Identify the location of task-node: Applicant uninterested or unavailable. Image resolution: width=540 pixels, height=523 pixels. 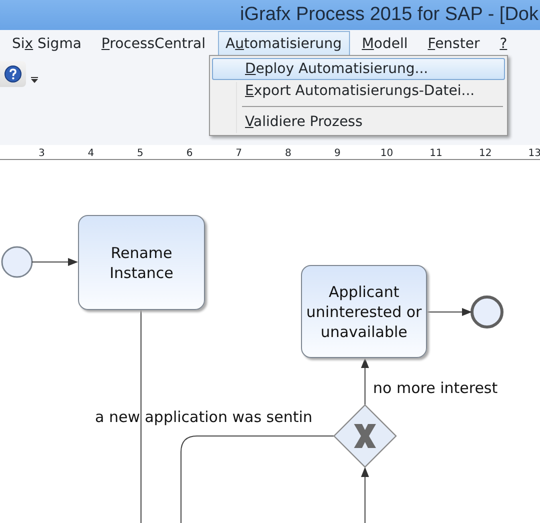
(364, 311).